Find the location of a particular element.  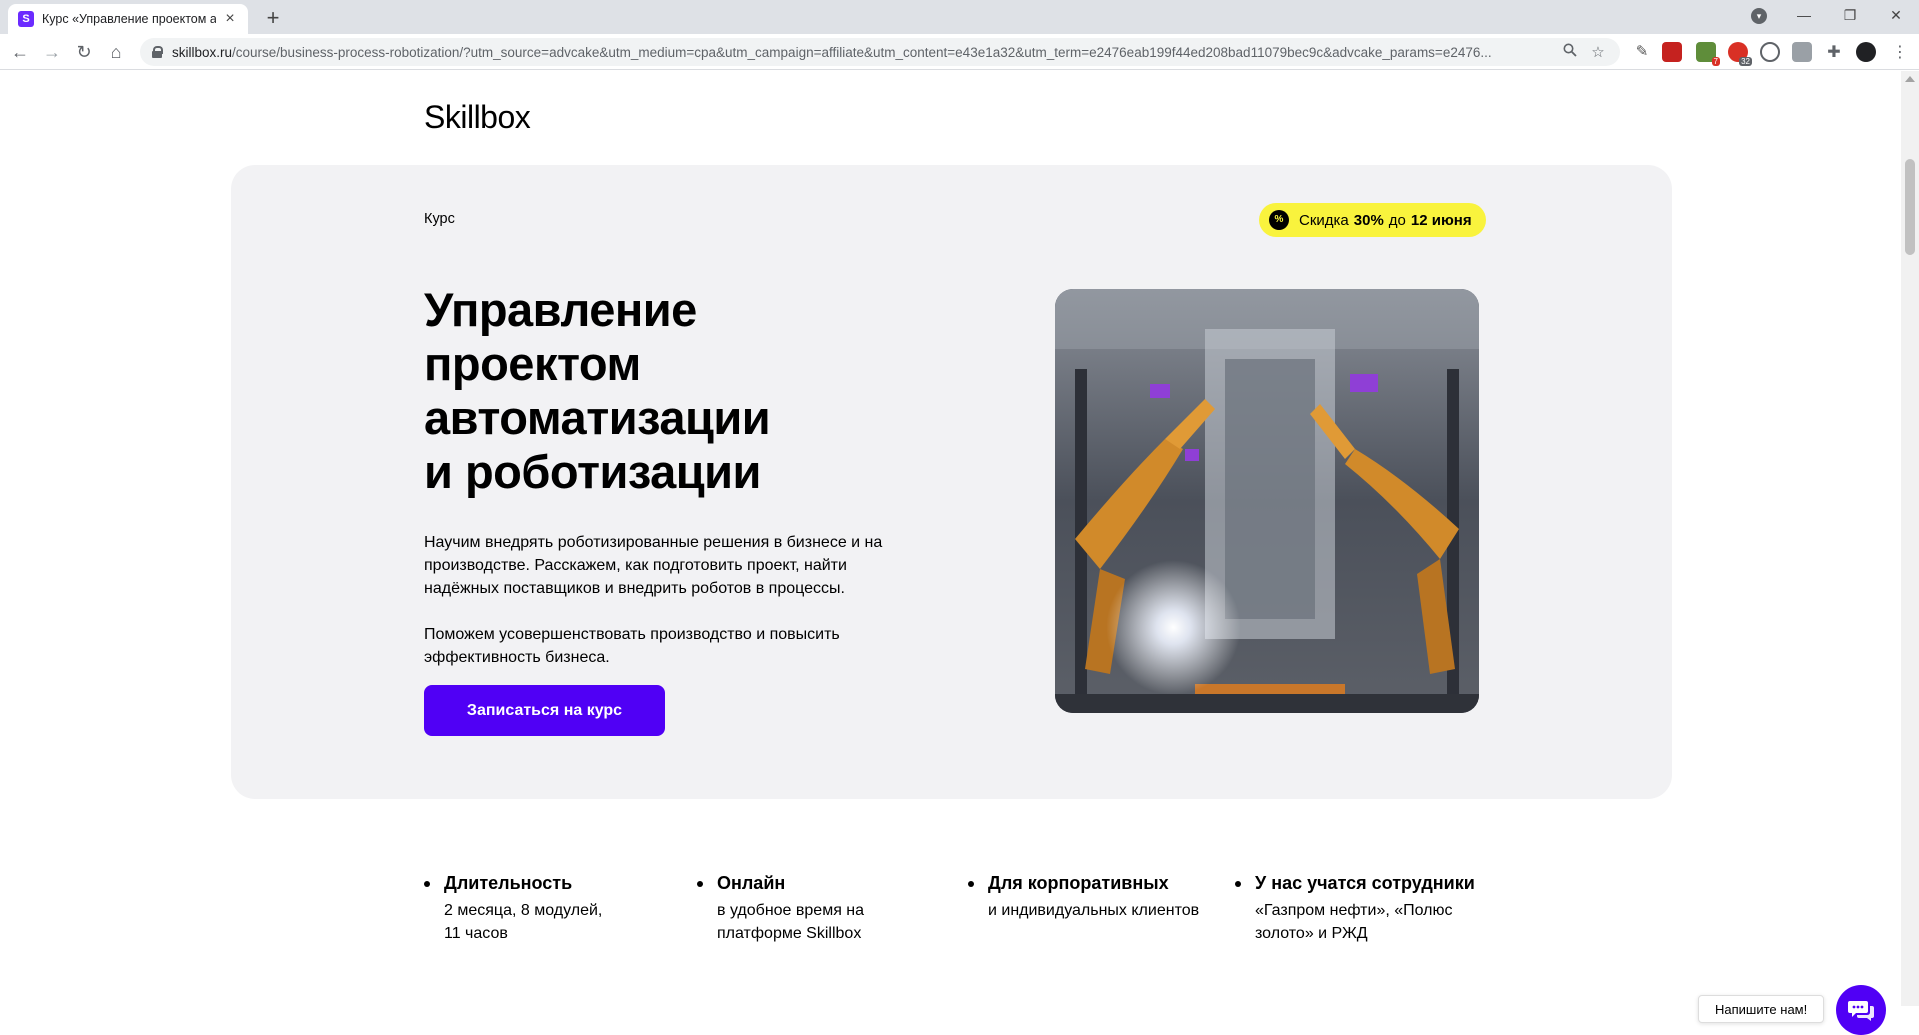

enroll-button: Записаться на курс is located at coordinates (544, 710).